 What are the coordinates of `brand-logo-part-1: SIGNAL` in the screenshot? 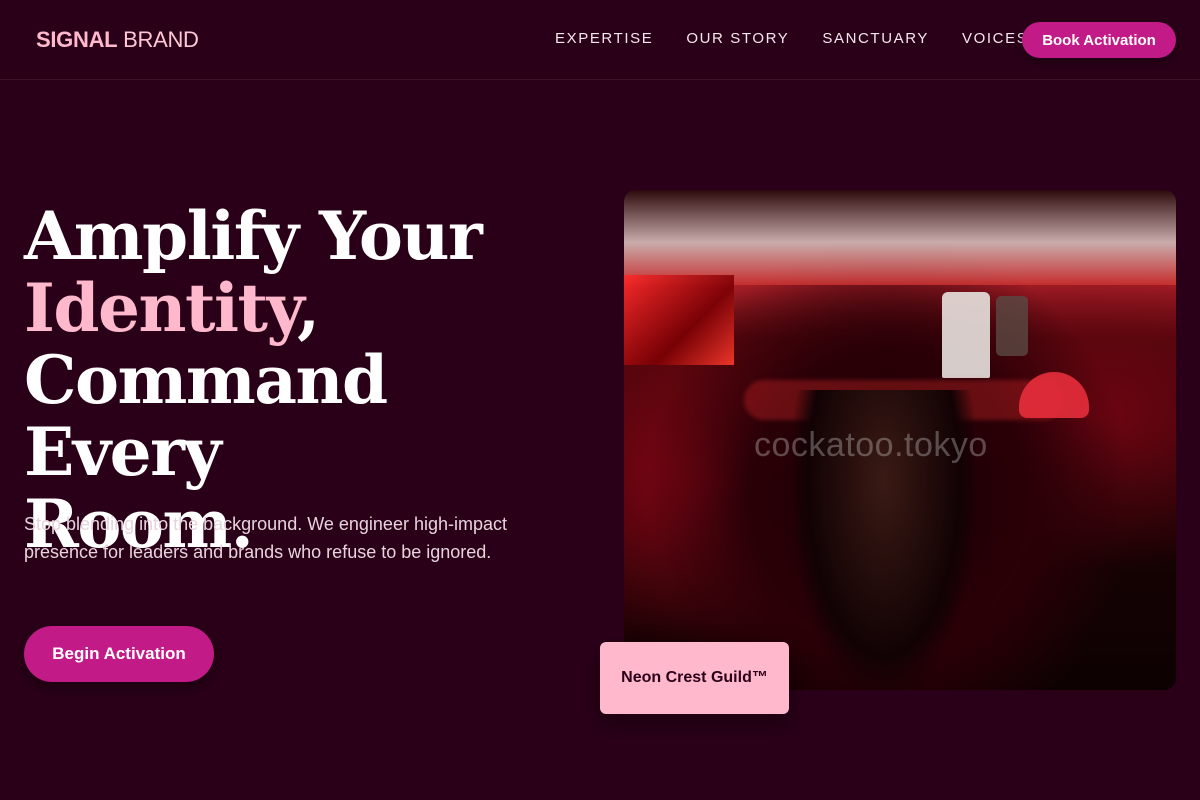 It's located at (77, 39).